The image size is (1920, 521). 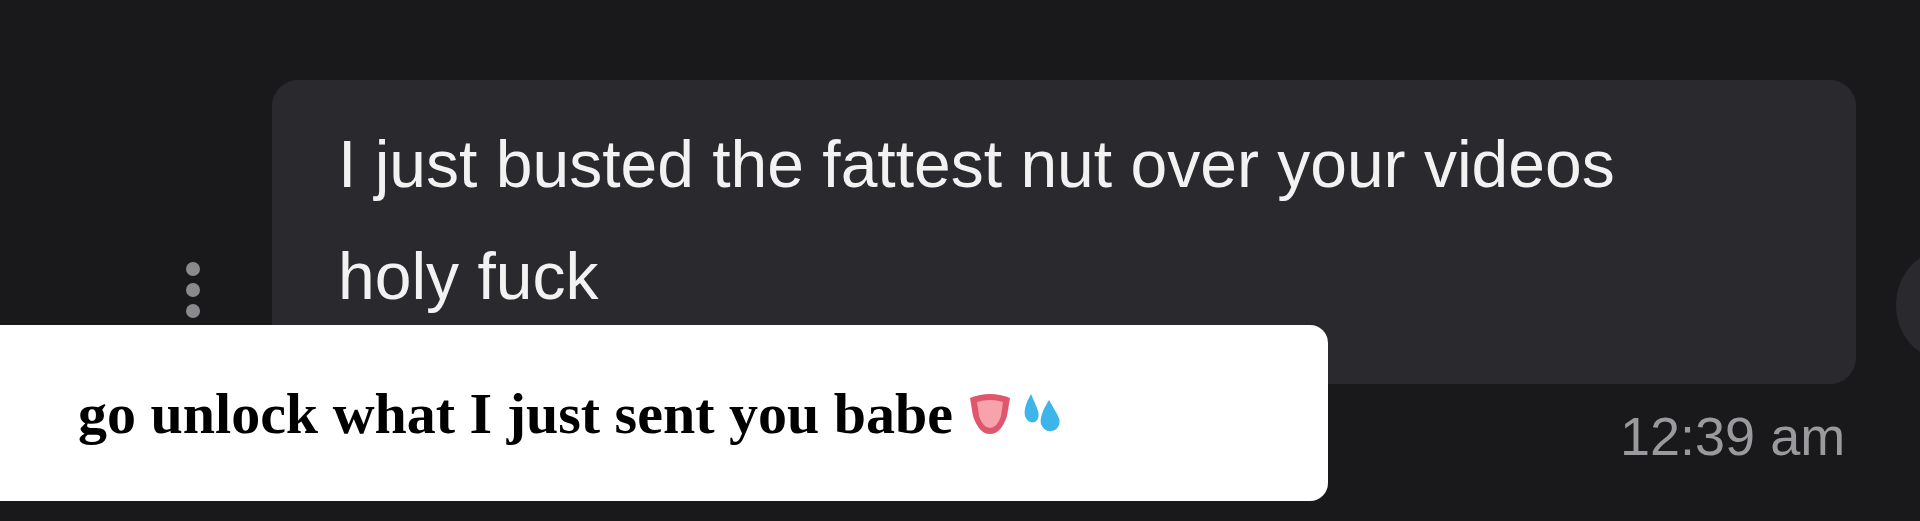 What do you see at coordinates (193, 290) in the screenshot?
I see `more-icon` at bounding box center [193, 290].